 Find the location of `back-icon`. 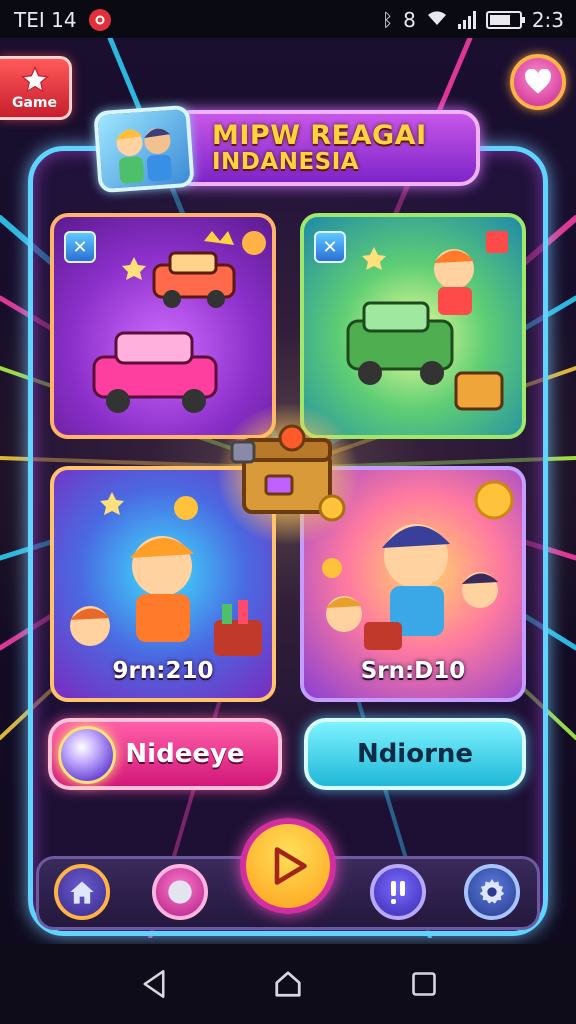

back-icon is located at coordinates (154, 984).